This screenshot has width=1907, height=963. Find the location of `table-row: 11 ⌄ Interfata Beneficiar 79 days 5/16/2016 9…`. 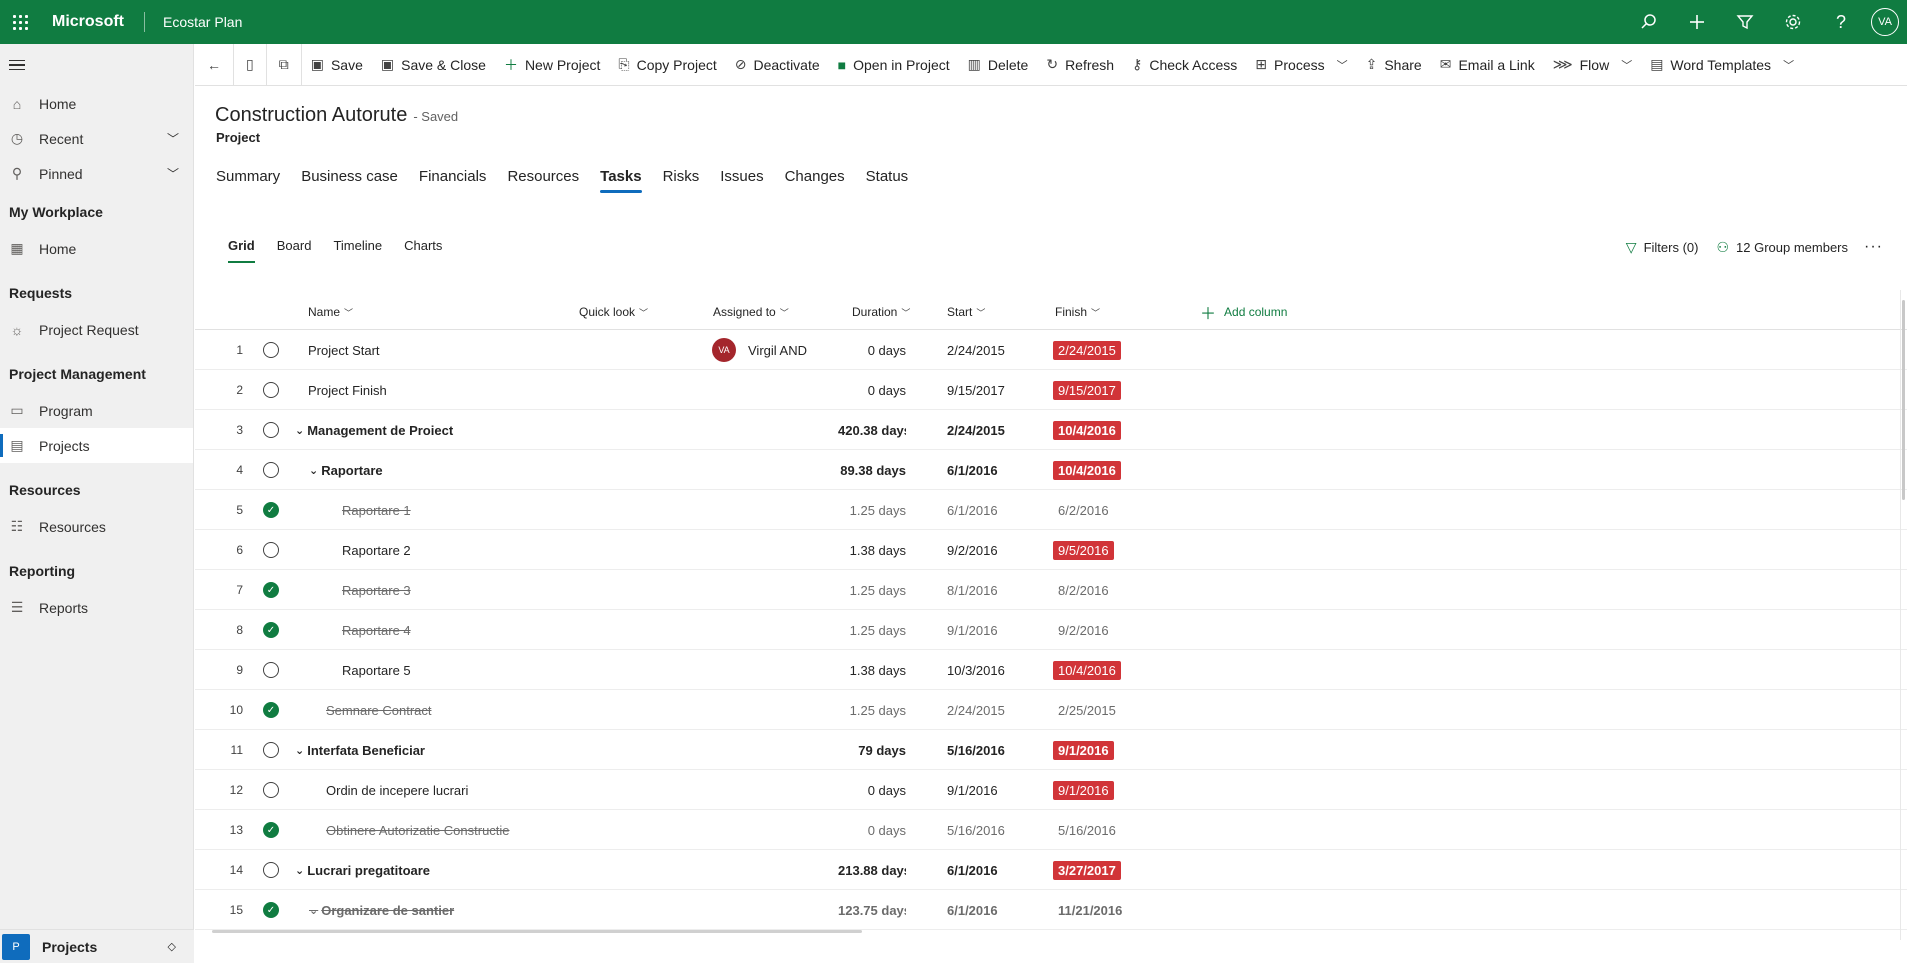

table-row: 11 ⌄ Interfata Beneficiar 79 days 5/16/2016 9… is located at coordinates (1051, 750).